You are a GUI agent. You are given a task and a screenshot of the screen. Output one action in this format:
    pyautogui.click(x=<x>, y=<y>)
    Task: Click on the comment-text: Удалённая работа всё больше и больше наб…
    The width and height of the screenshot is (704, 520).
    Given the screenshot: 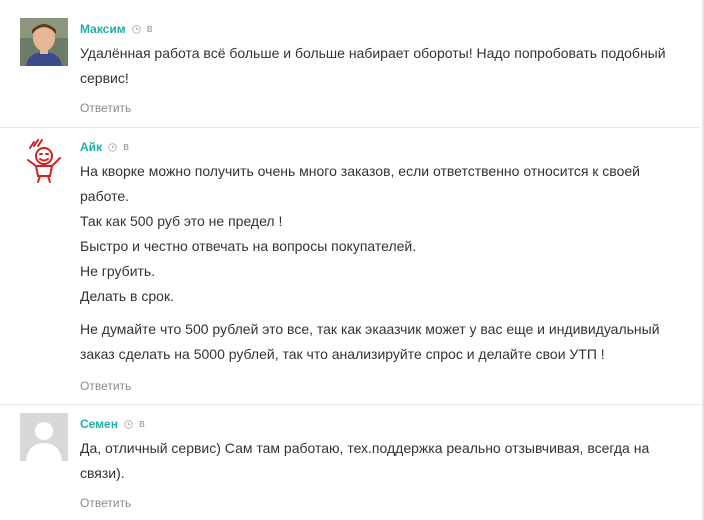 What is the action you would take?
    pyautogui.click(x=380, y=66)
    